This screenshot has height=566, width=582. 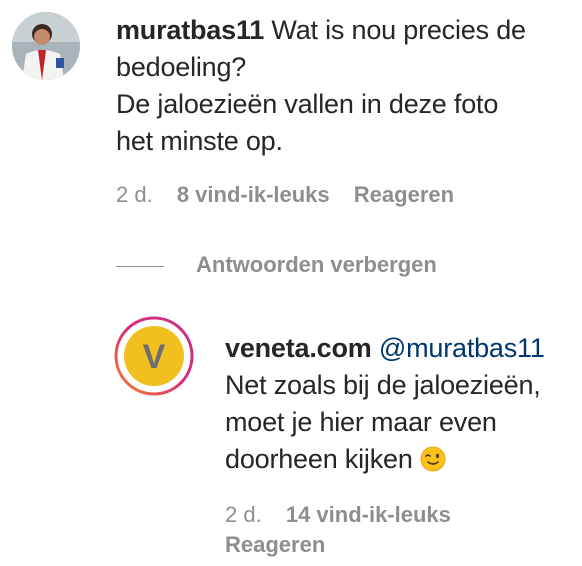 I want to click on comment-text-line-3: De jaloezieën vallen in deze foto, so click(x=307, y=104).